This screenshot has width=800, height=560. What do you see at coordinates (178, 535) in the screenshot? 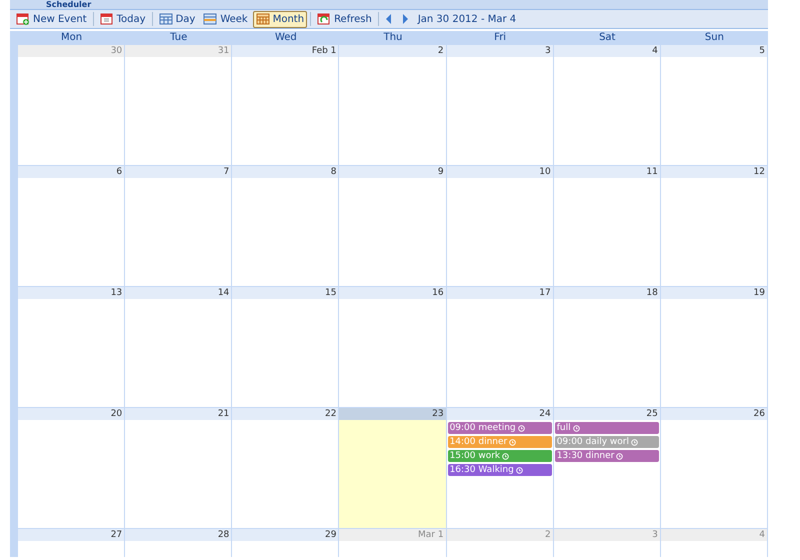
I see `day-number: 28` at bounding box center [178, 535].